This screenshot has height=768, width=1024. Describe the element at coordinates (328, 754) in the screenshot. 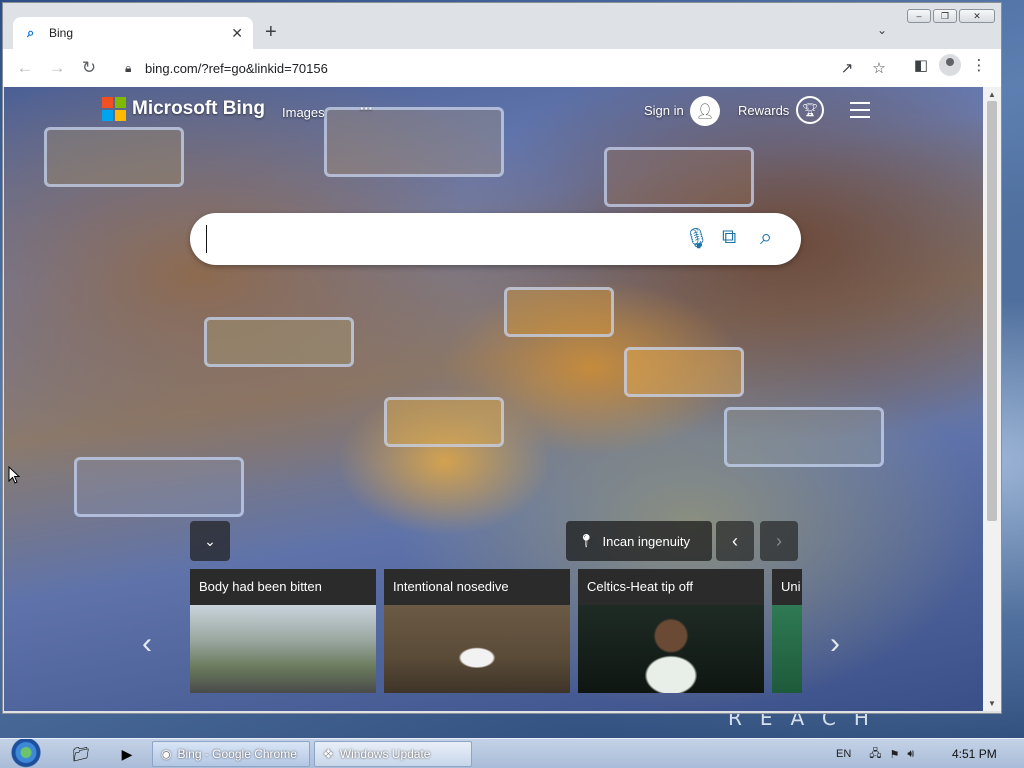

I see `windows-update-icon: ❖` at that location.